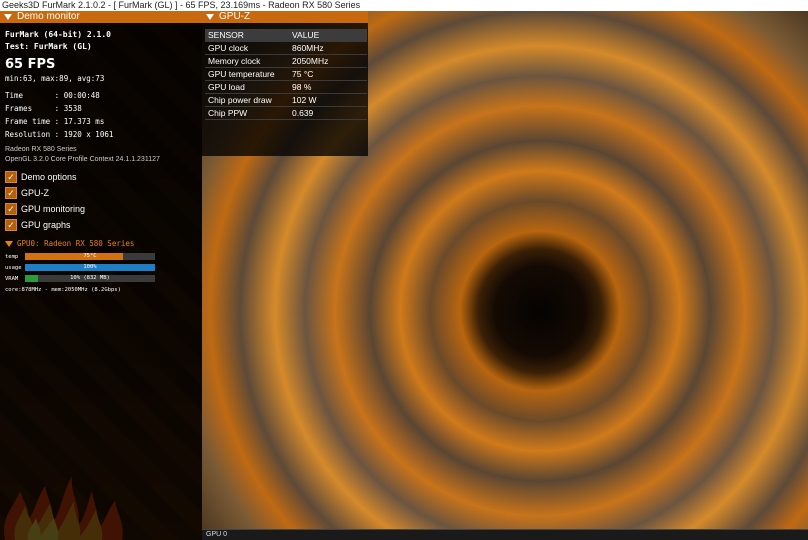 Image resolution: width=808 pixels, height=540 pixels. I want to click on sensor-name: GPU load, so click(247, 87).